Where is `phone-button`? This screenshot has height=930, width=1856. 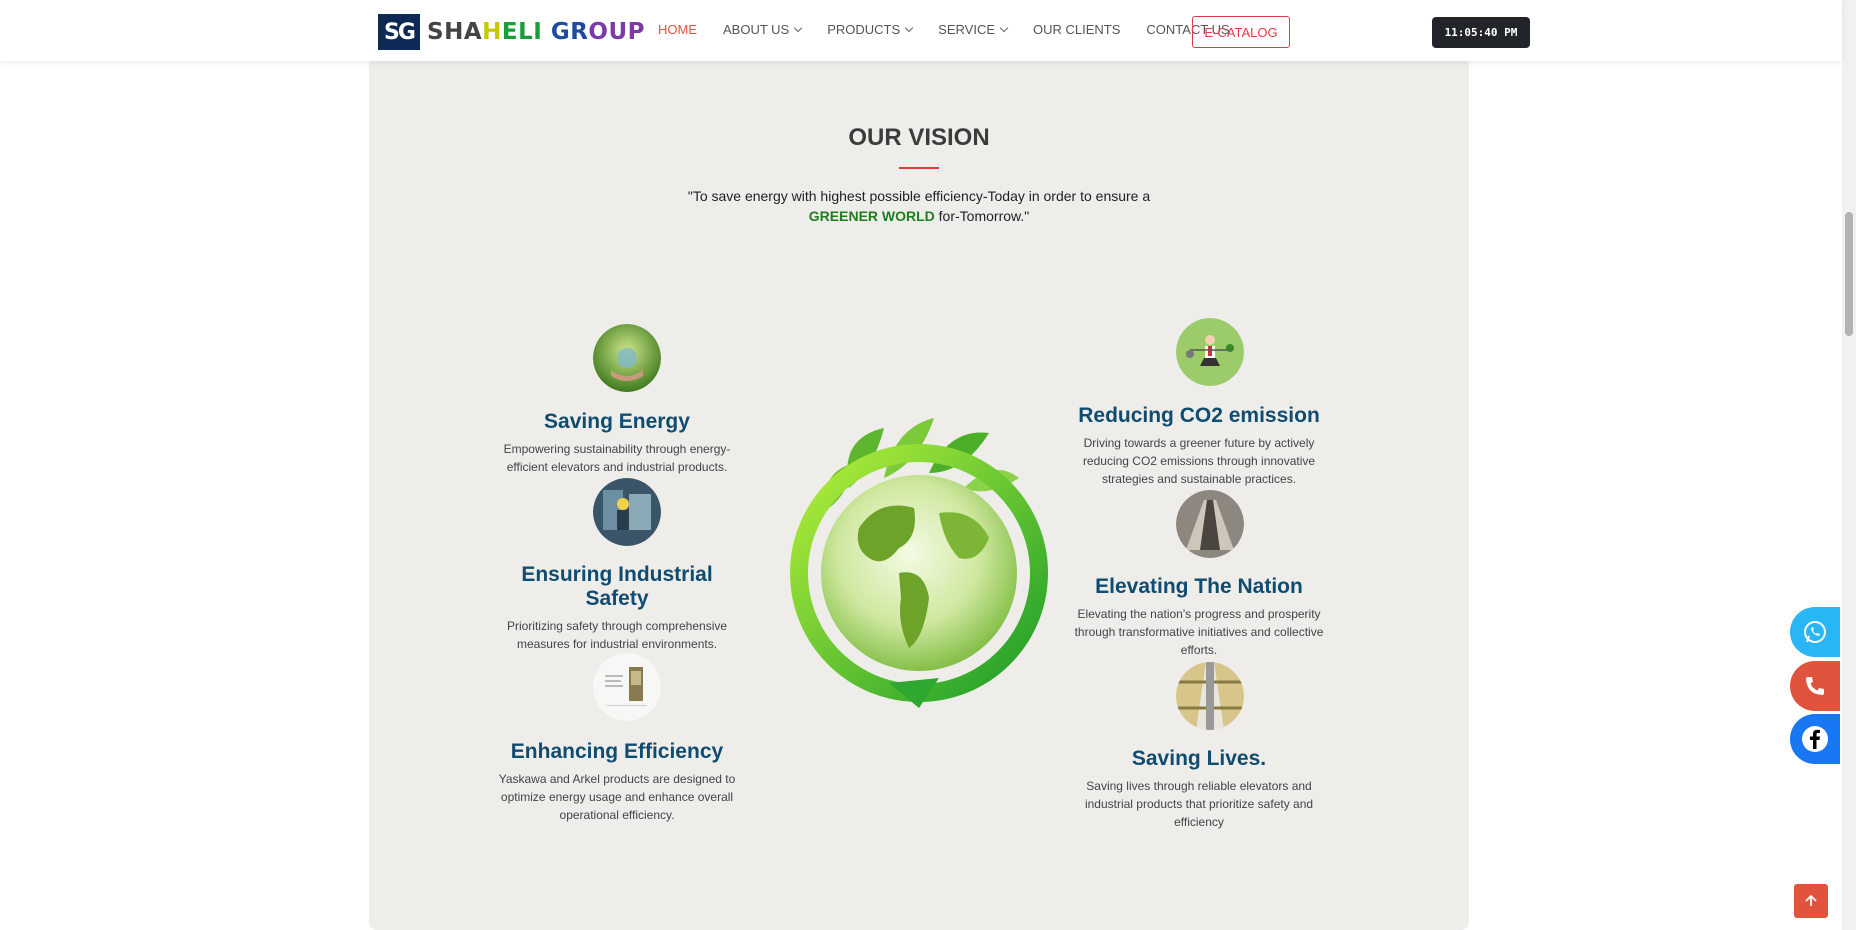 phone-button is located at coordinates (1815, 686).